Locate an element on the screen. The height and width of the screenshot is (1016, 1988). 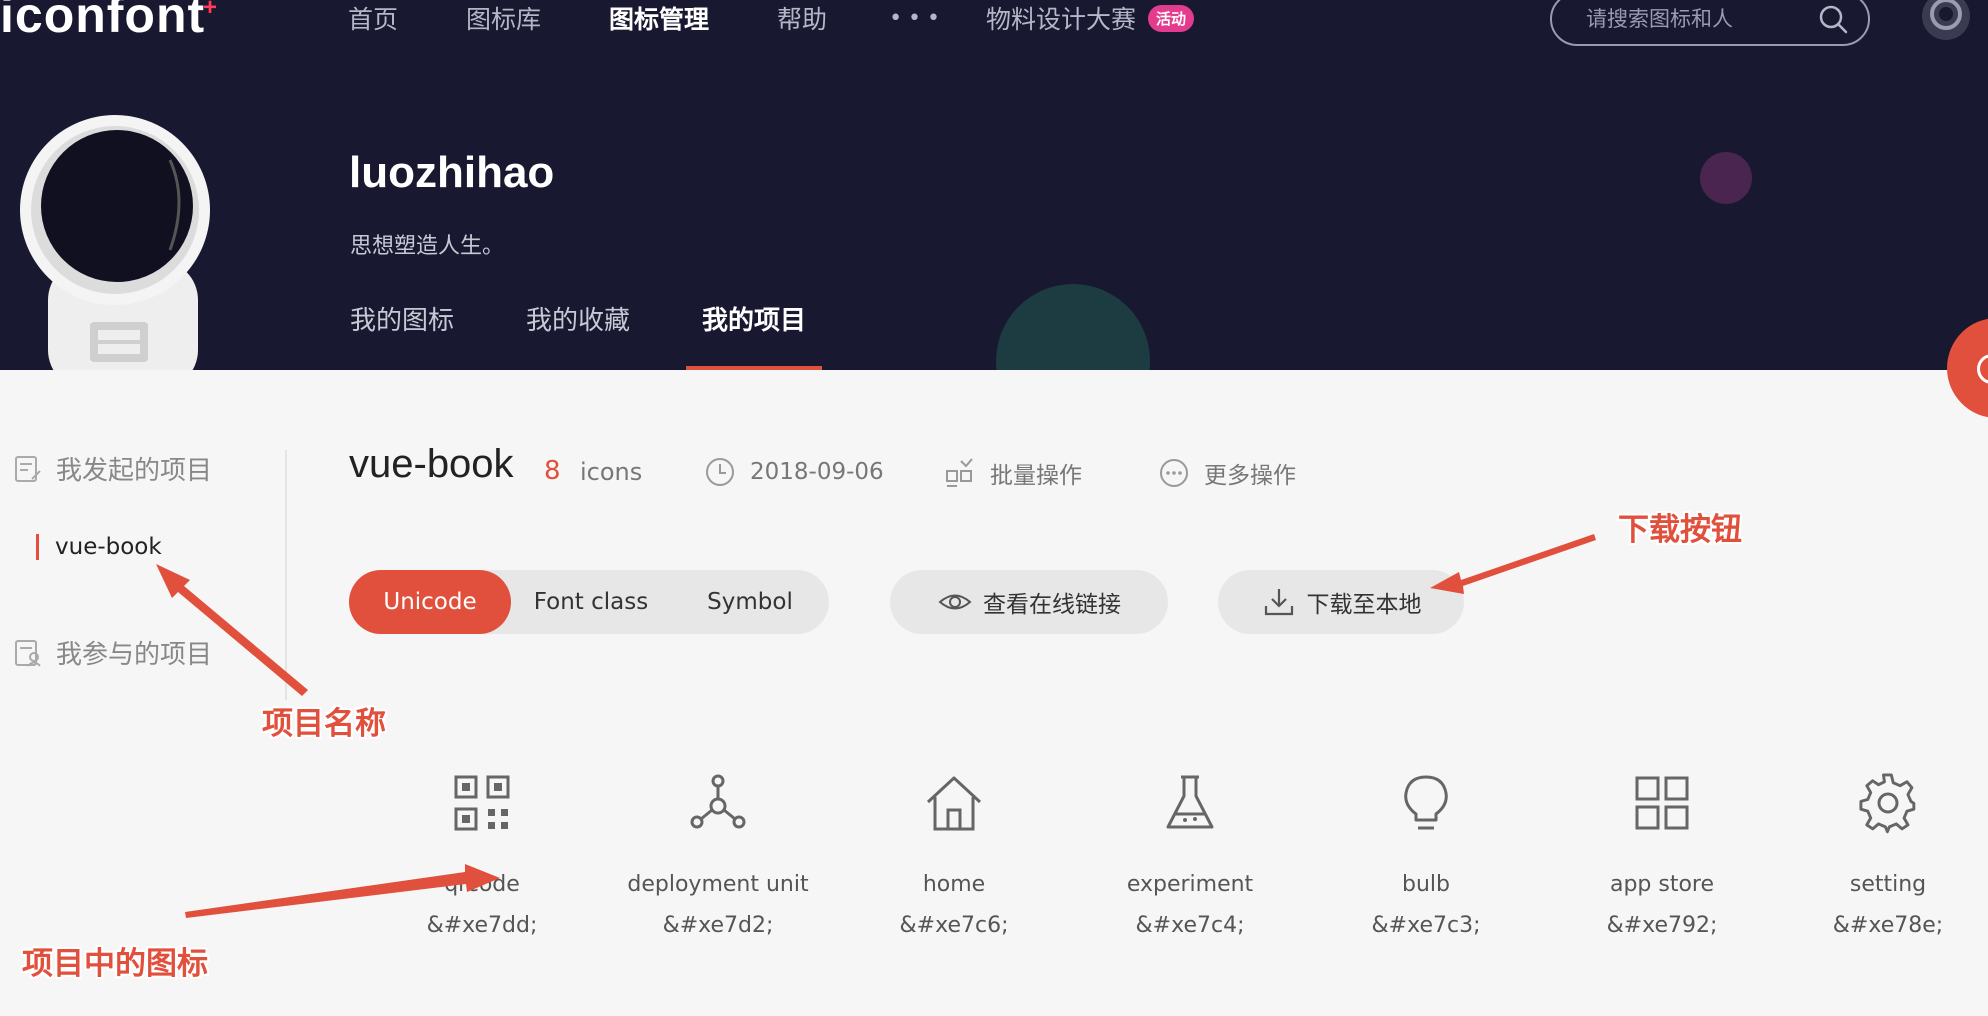
search-box is located at coordinates (1710, 23).